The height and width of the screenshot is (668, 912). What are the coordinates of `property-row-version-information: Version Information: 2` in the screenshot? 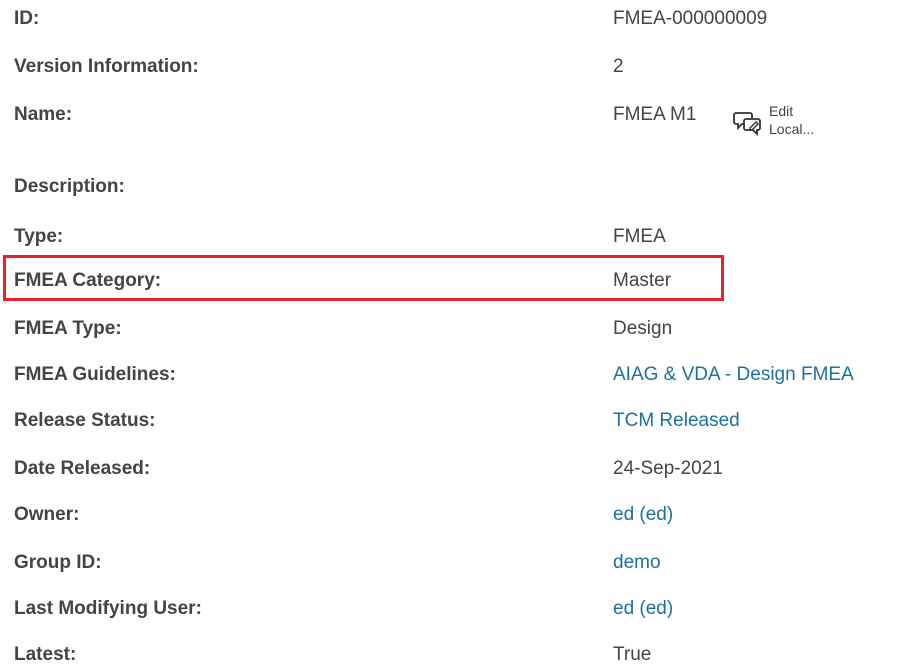 It's located at (456, 67).